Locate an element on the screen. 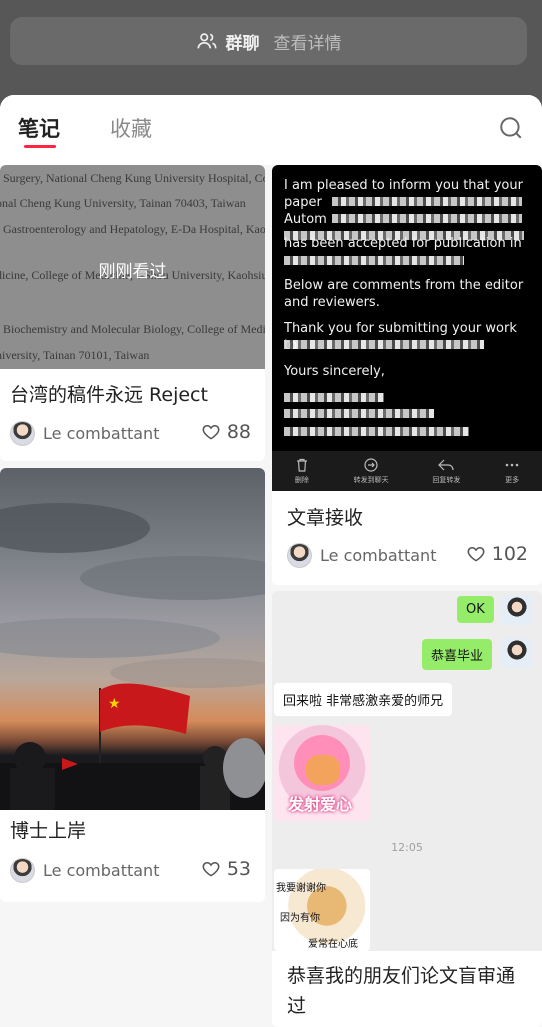  tab-bar: 笔记 收藏 is located at coordinates (271, 130).